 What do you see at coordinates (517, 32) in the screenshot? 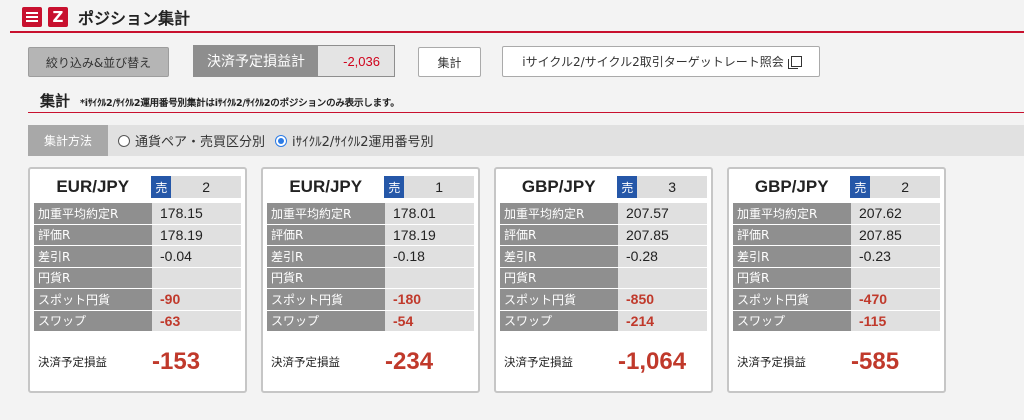
I see `title-divider` at bounding box center [517, 32].